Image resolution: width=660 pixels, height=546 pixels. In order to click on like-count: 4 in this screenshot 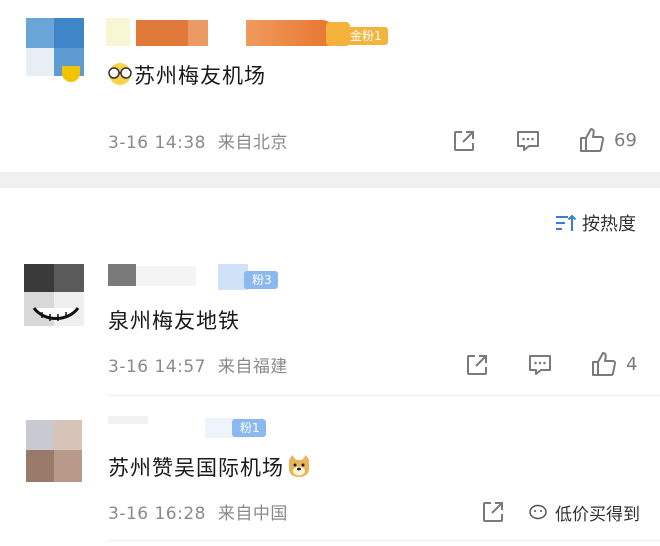, I will do `click(632, 364)`.